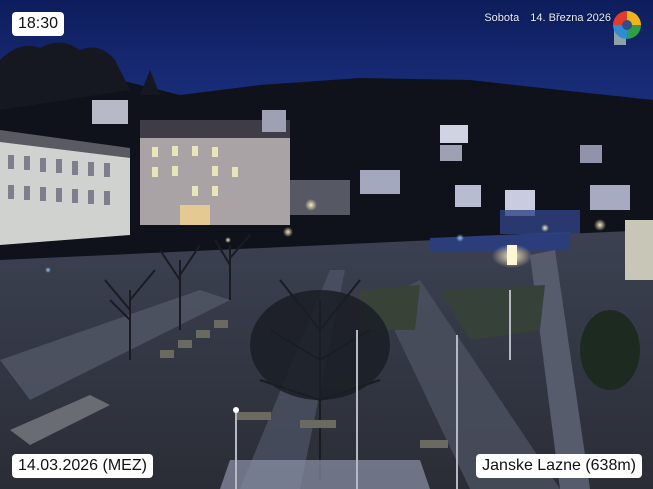  Describe the element at coordinates (559, 466) in the screenshot. I see `location-label: Janske Lazne (638m)` at that location.